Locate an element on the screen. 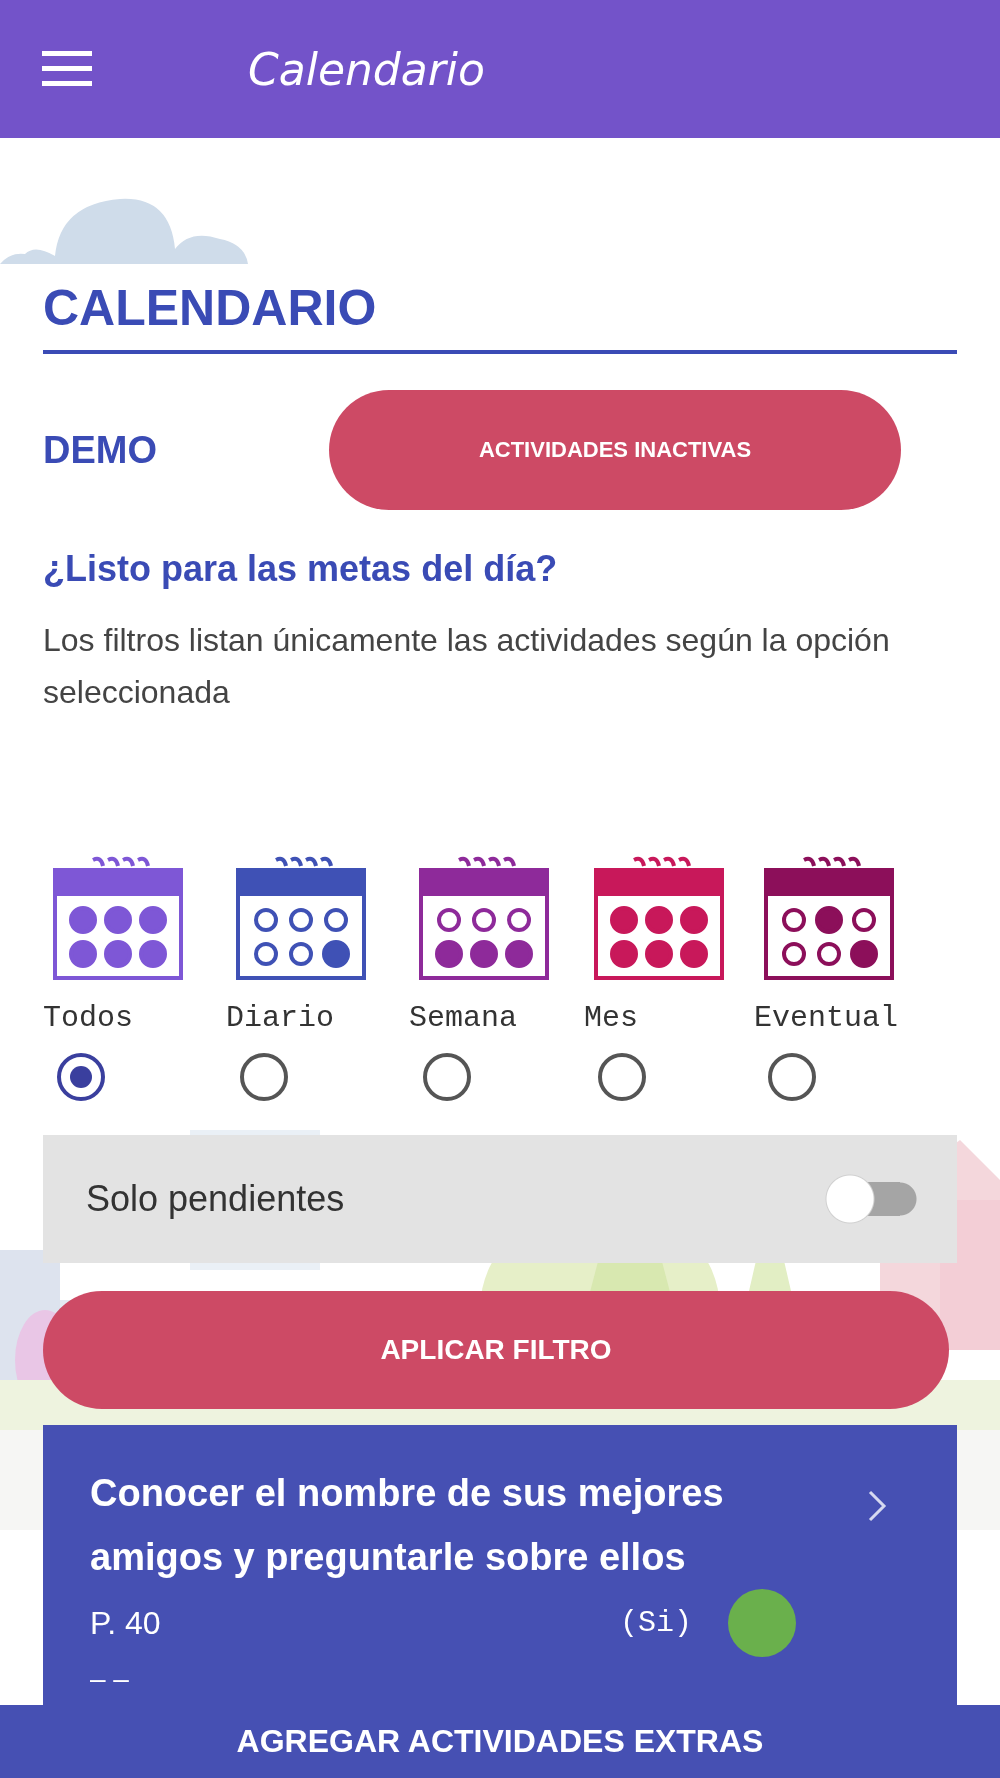 Image resolution: width=1000 pixels, height=1778 pixels. points-text: P. 40 is located at coordinates (126, 1623).